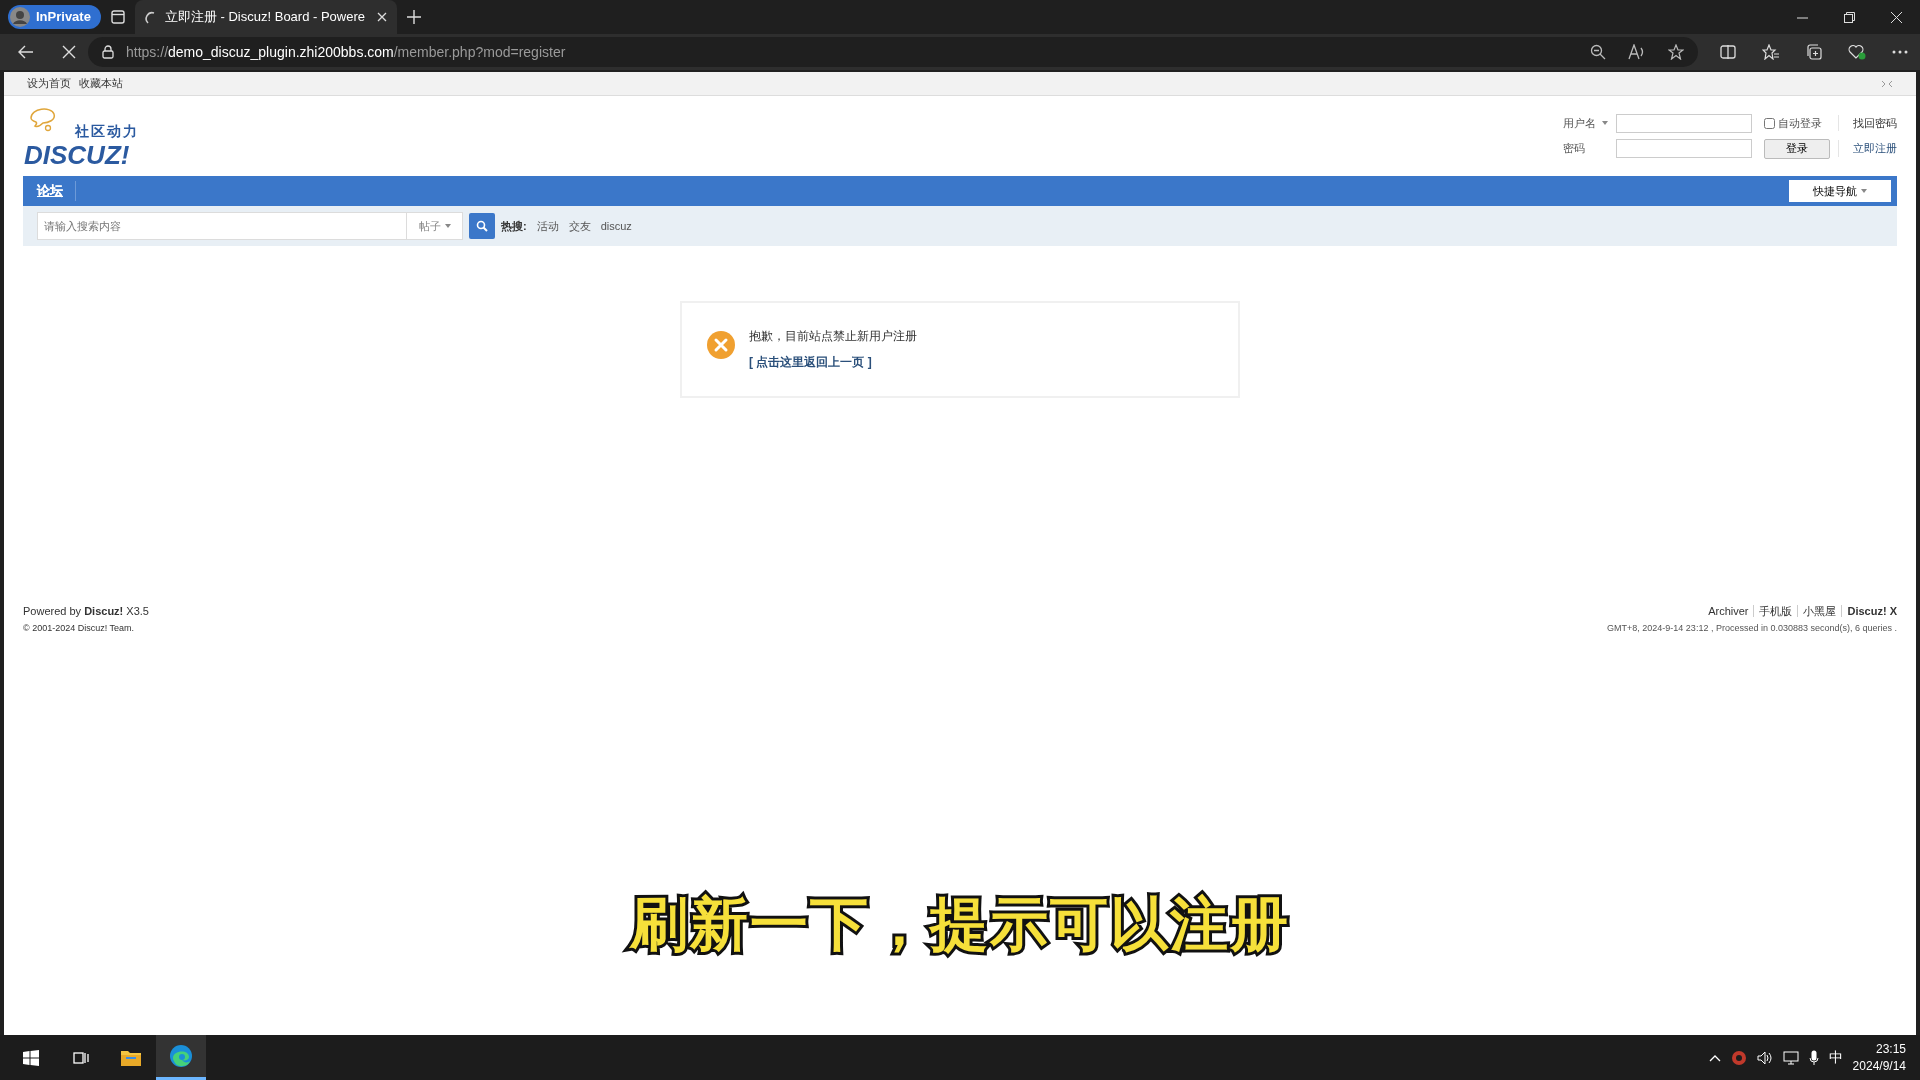 The image size is (1920, 1080). I want to click on inprivate-badge: InPrivate, so click(54, 17).